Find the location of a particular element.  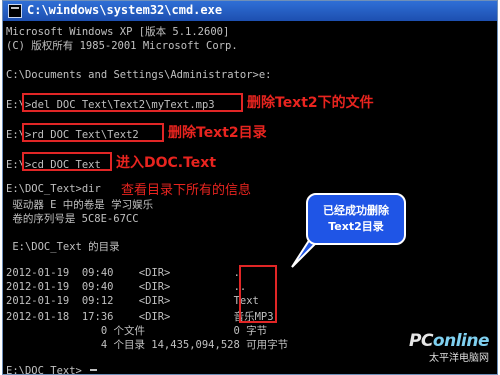

text-cursor is located at coordinates (93, 370).